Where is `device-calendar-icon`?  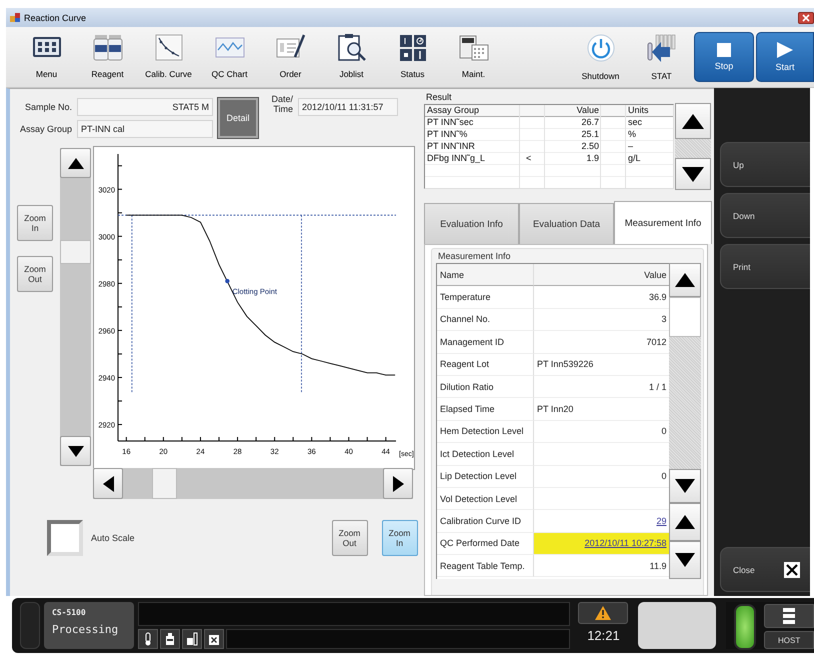
device-calendar-icon is located at coordinates (474, 47).